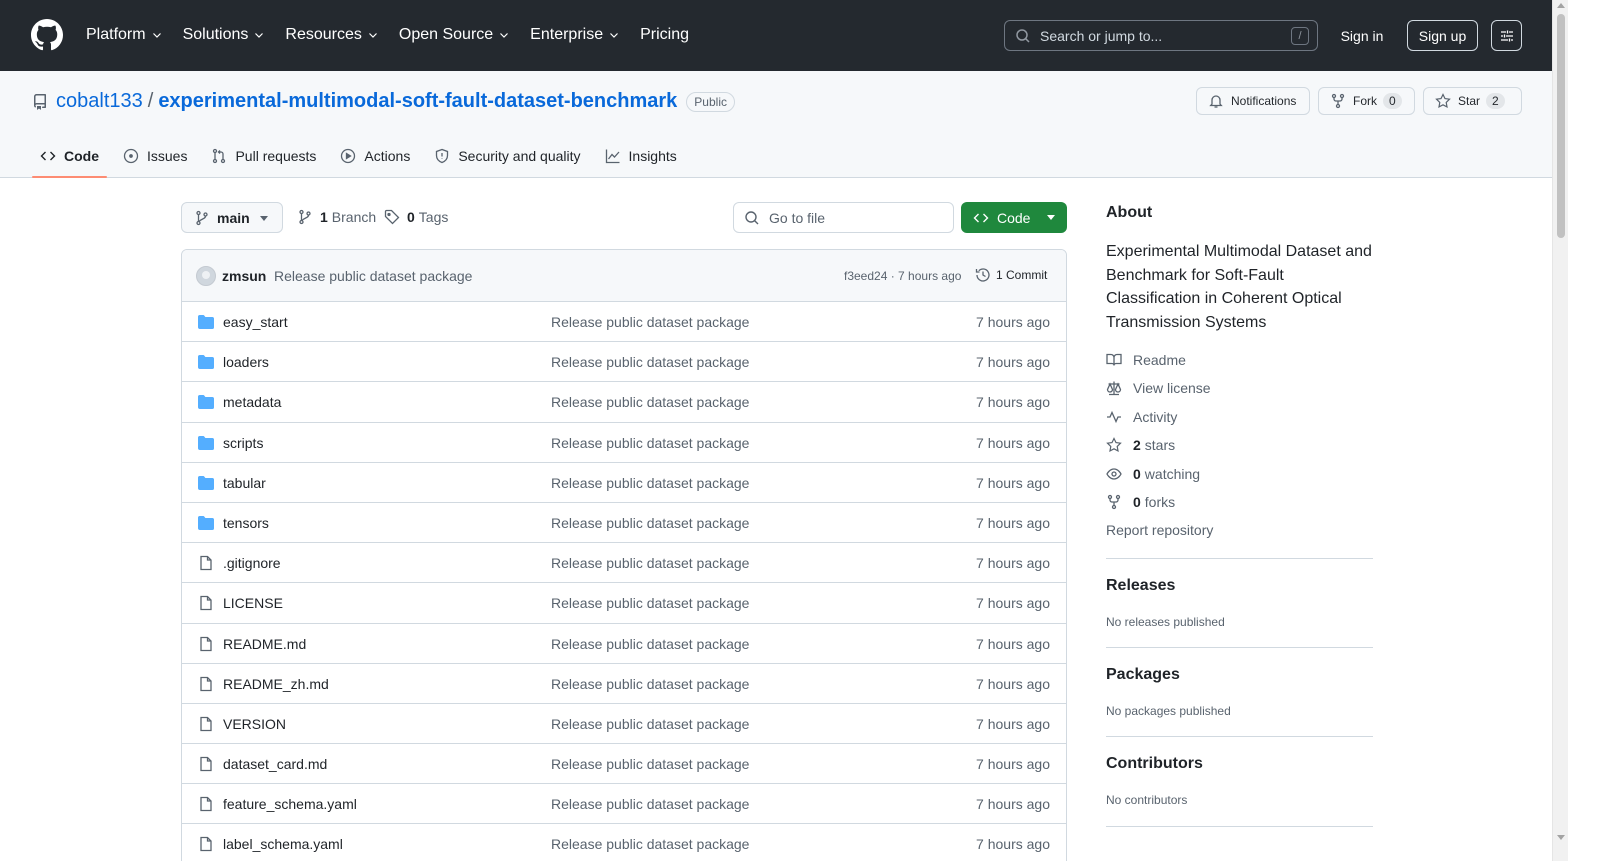 The height and width of the screenshot is (861, 1600). I want to click on file-name: easy_start, so click(255, 322).